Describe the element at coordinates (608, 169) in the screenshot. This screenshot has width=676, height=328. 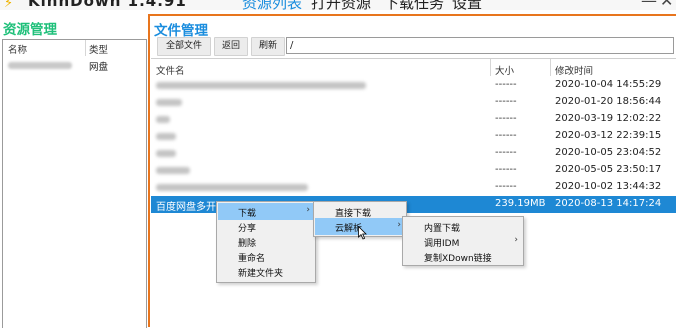
I see `file-modified: 2020-05-05 23:50:17` at that location.